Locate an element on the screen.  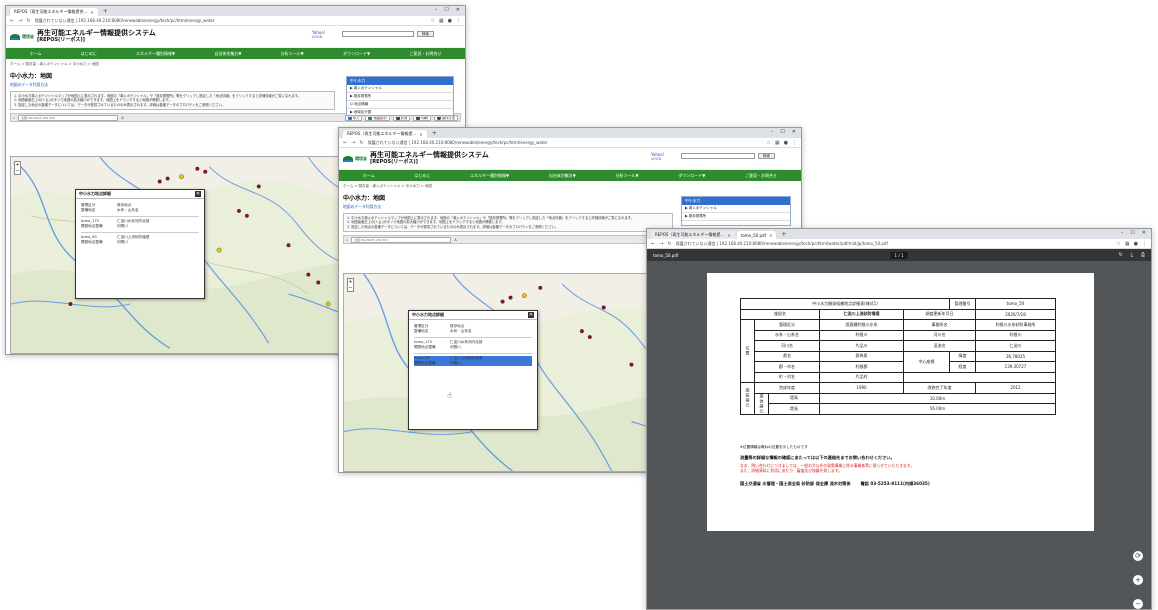
download-icon: ⤓ is located at coordinates (1132, 255).